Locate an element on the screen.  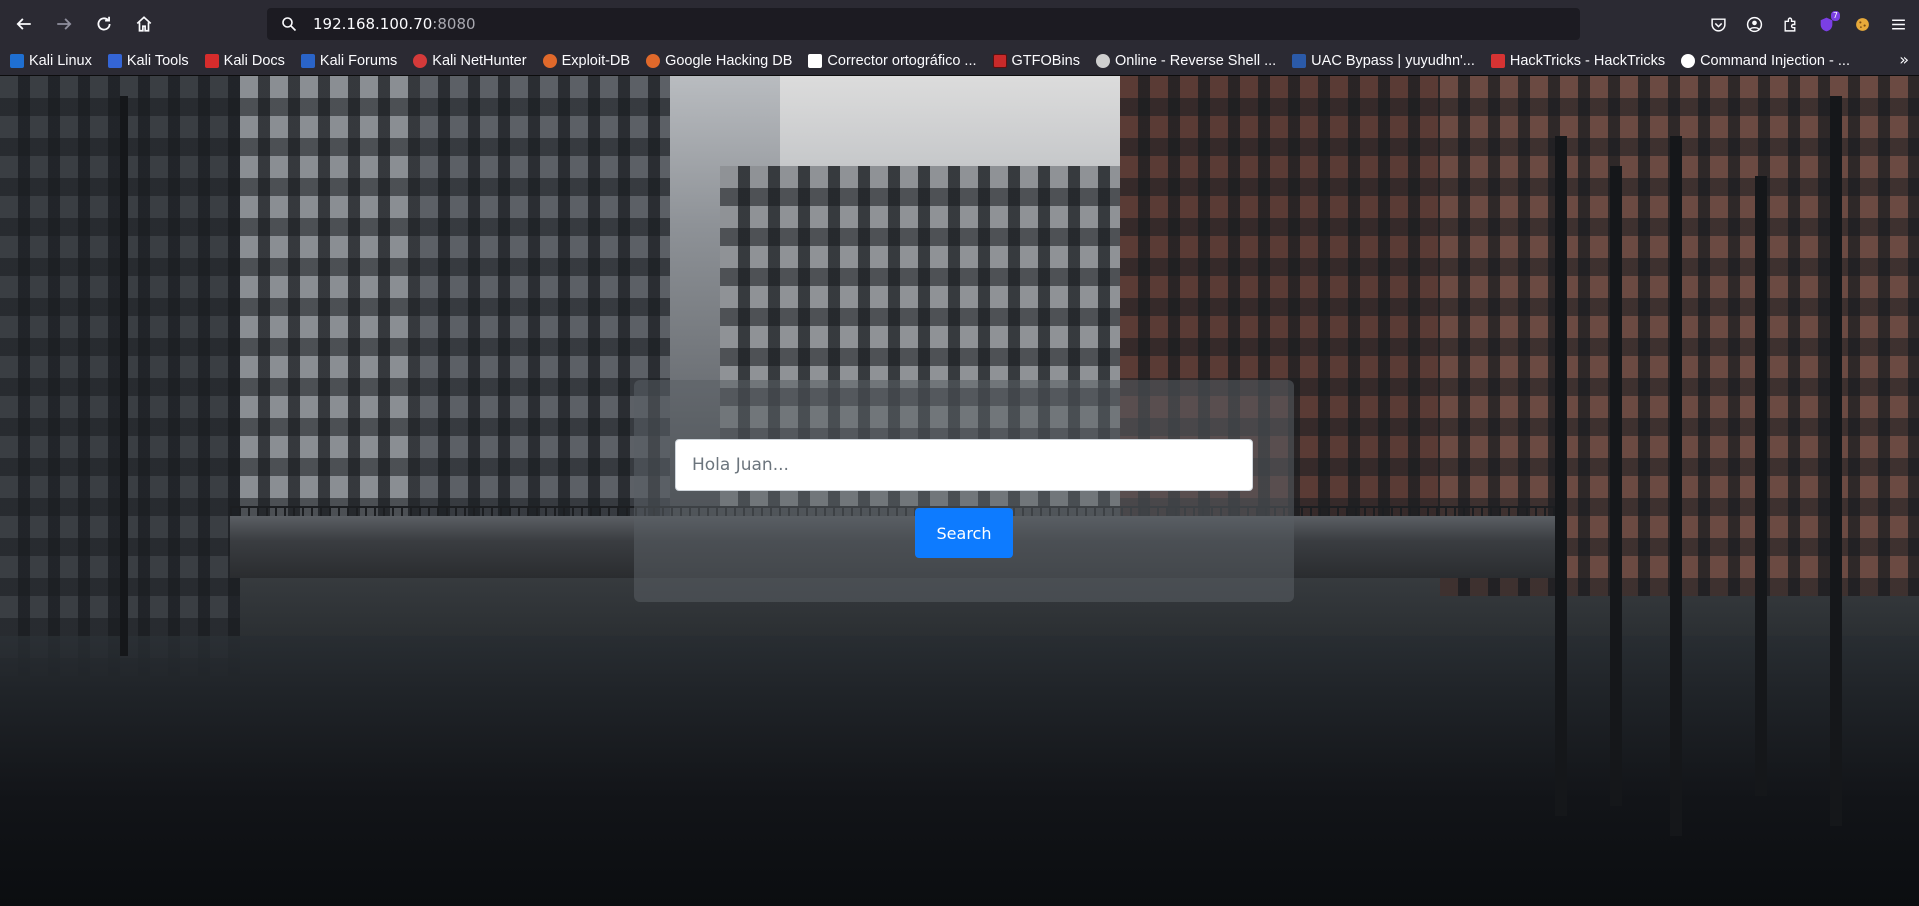
toolbar-actions: 7 is located at coordinates (1808, 24).